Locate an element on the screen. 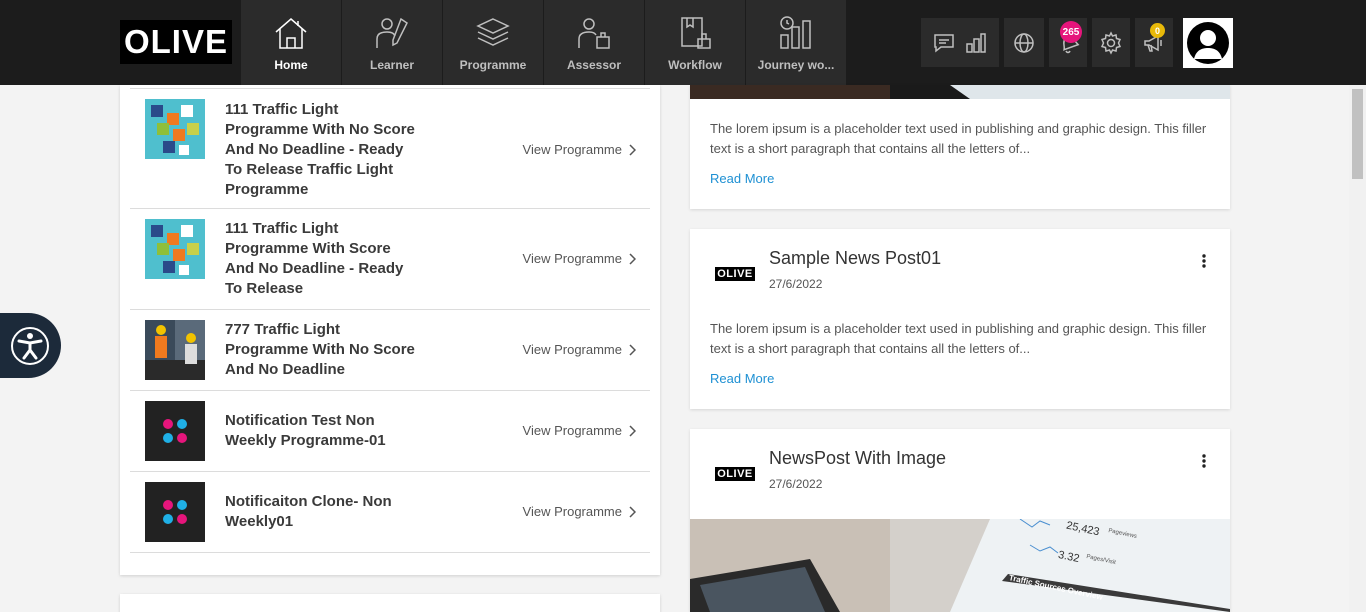 The height and width of the screenshot is (612, 1366). settings-button is located at coordinates (1111, 42).